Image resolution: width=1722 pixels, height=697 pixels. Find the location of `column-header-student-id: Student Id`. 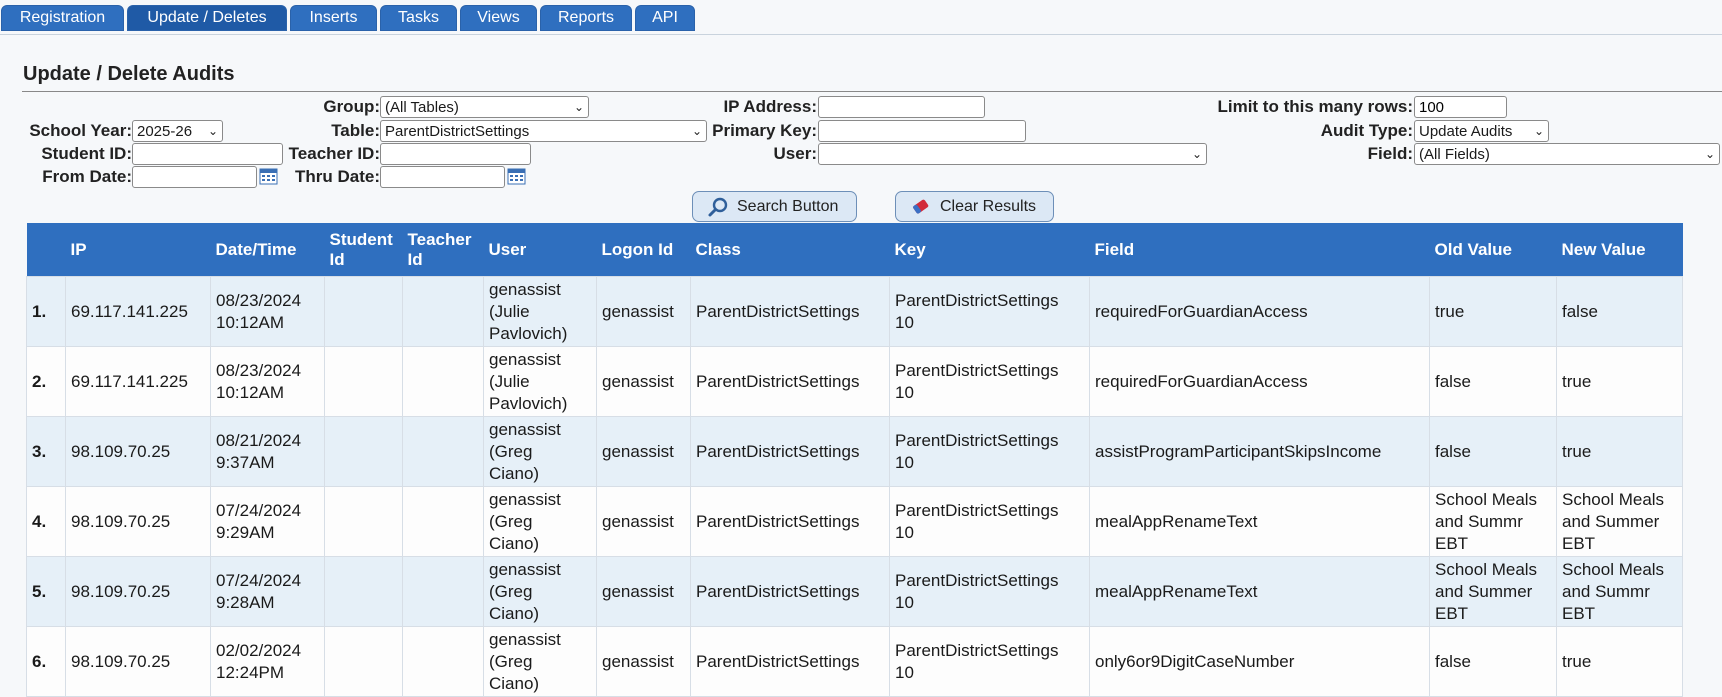

column-header-student-id: Student Id is located at coordinates (363, 250).